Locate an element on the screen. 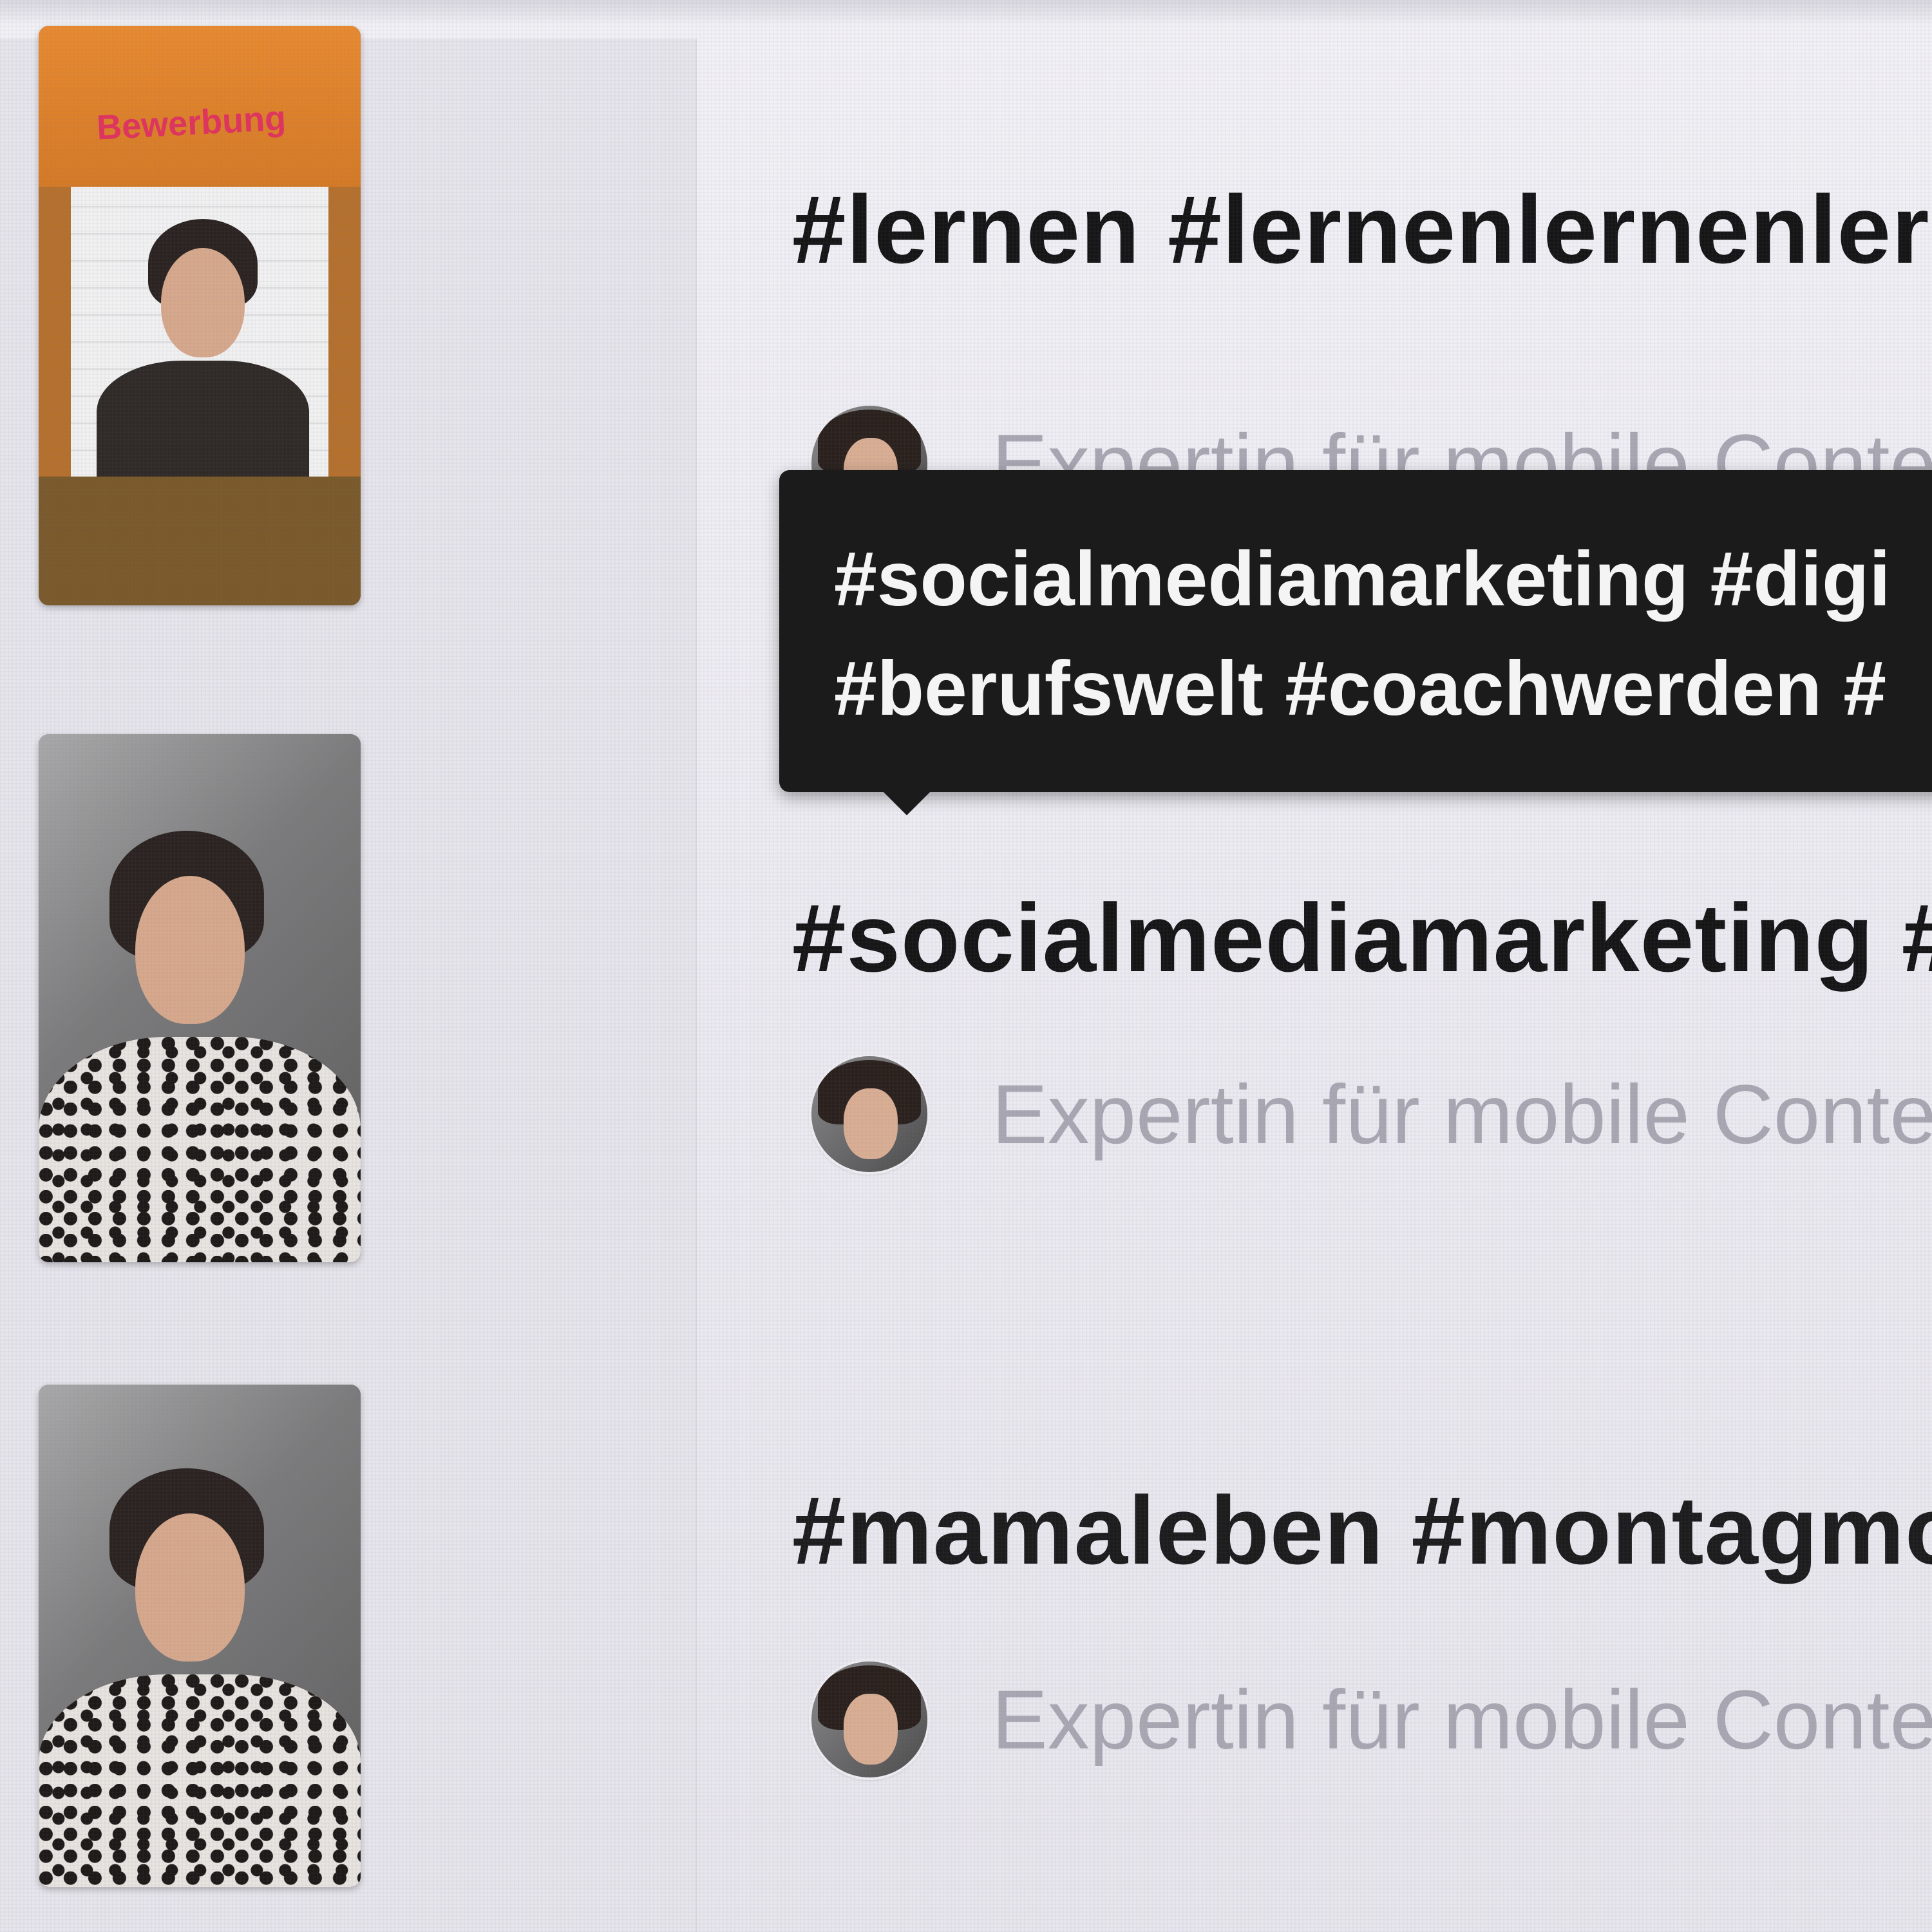 This screenshot has width=1932, height=1932. thumbnail-photo is located at coordinates (199, 332).